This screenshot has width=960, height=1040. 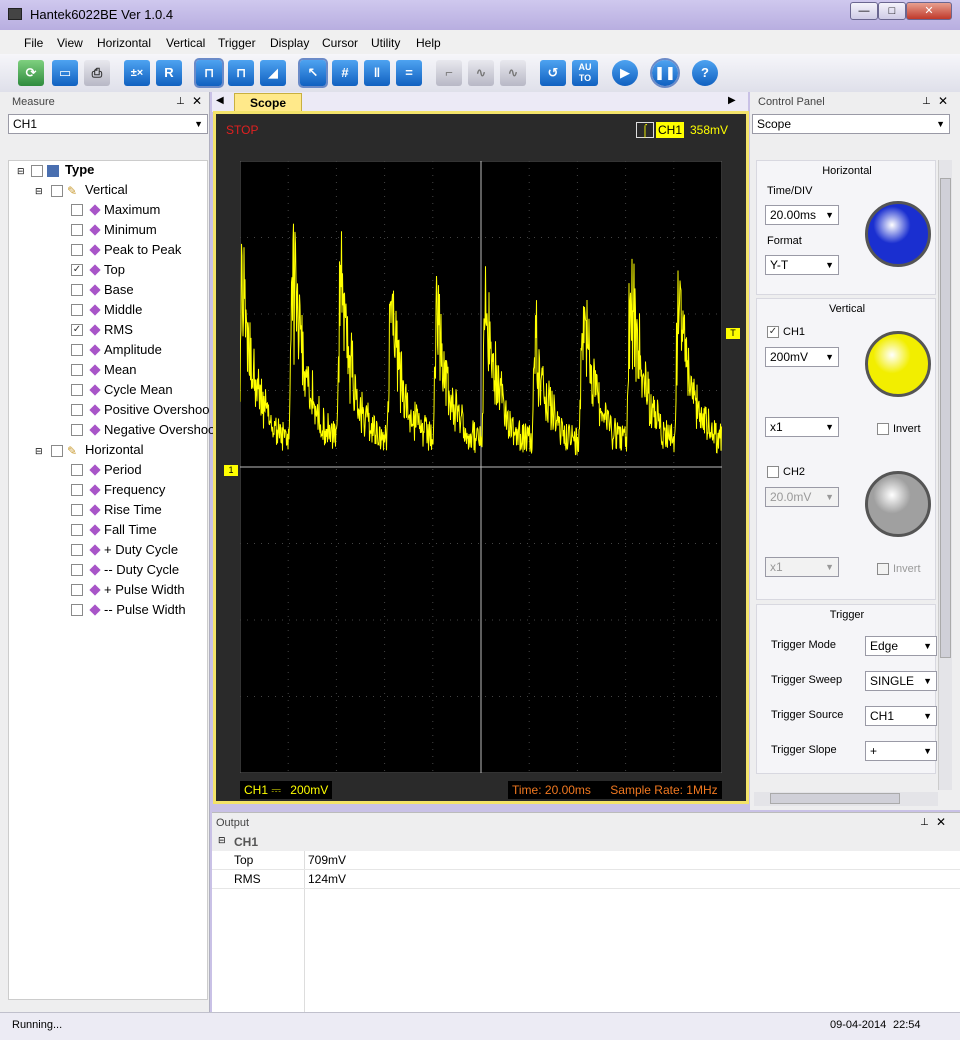 What do you see at coordinates (130, 230) in the screenshot?
I see `measure-item: Minimum` at bounding box center [130, 230].